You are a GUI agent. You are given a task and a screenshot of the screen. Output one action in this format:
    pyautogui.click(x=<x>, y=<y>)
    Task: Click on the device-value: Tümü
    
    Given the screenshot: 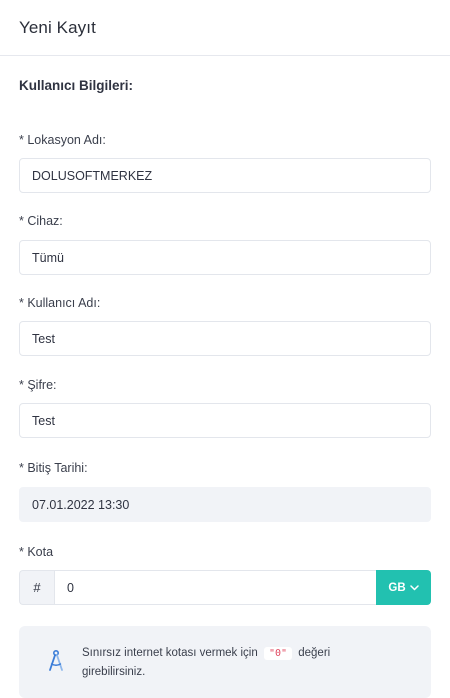 What is the action you would take?
    pyautogui.click(x=48, y=257)
    